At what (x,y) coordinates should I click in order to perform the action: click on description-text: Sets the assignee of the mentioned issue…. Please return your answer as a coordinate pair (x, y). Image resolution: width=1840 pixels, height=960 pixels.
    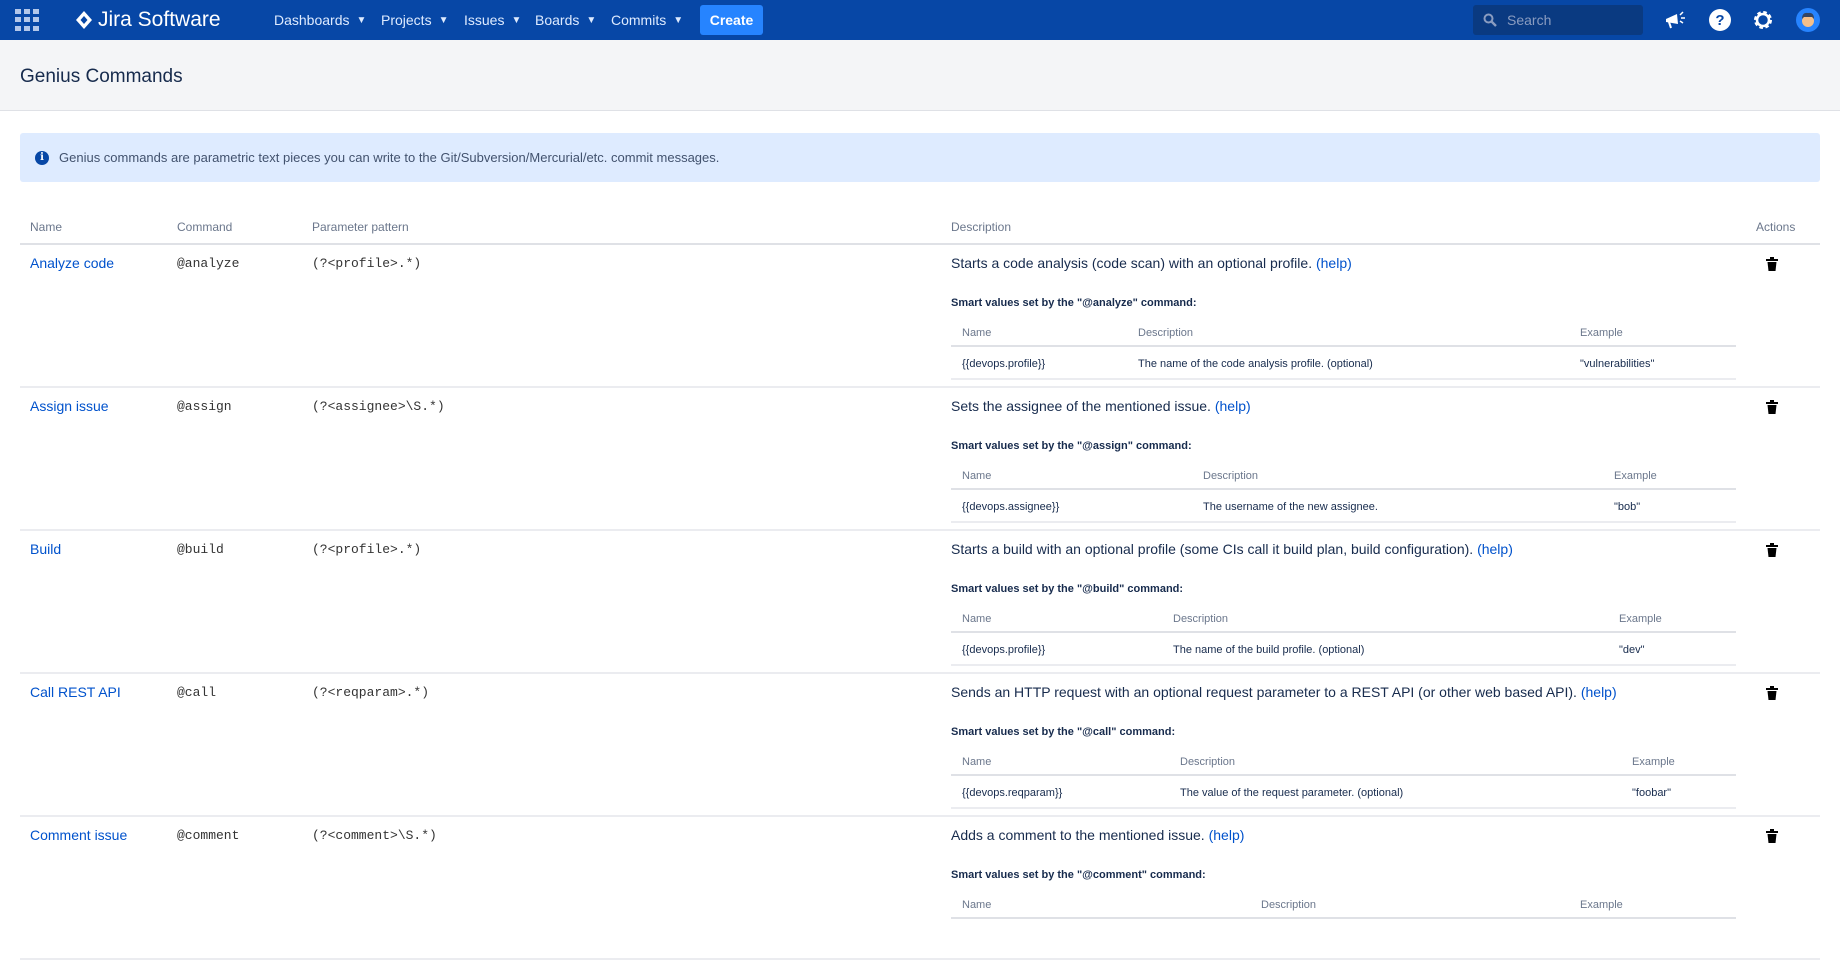
    Looking at the image, I should click on (1081, 406).